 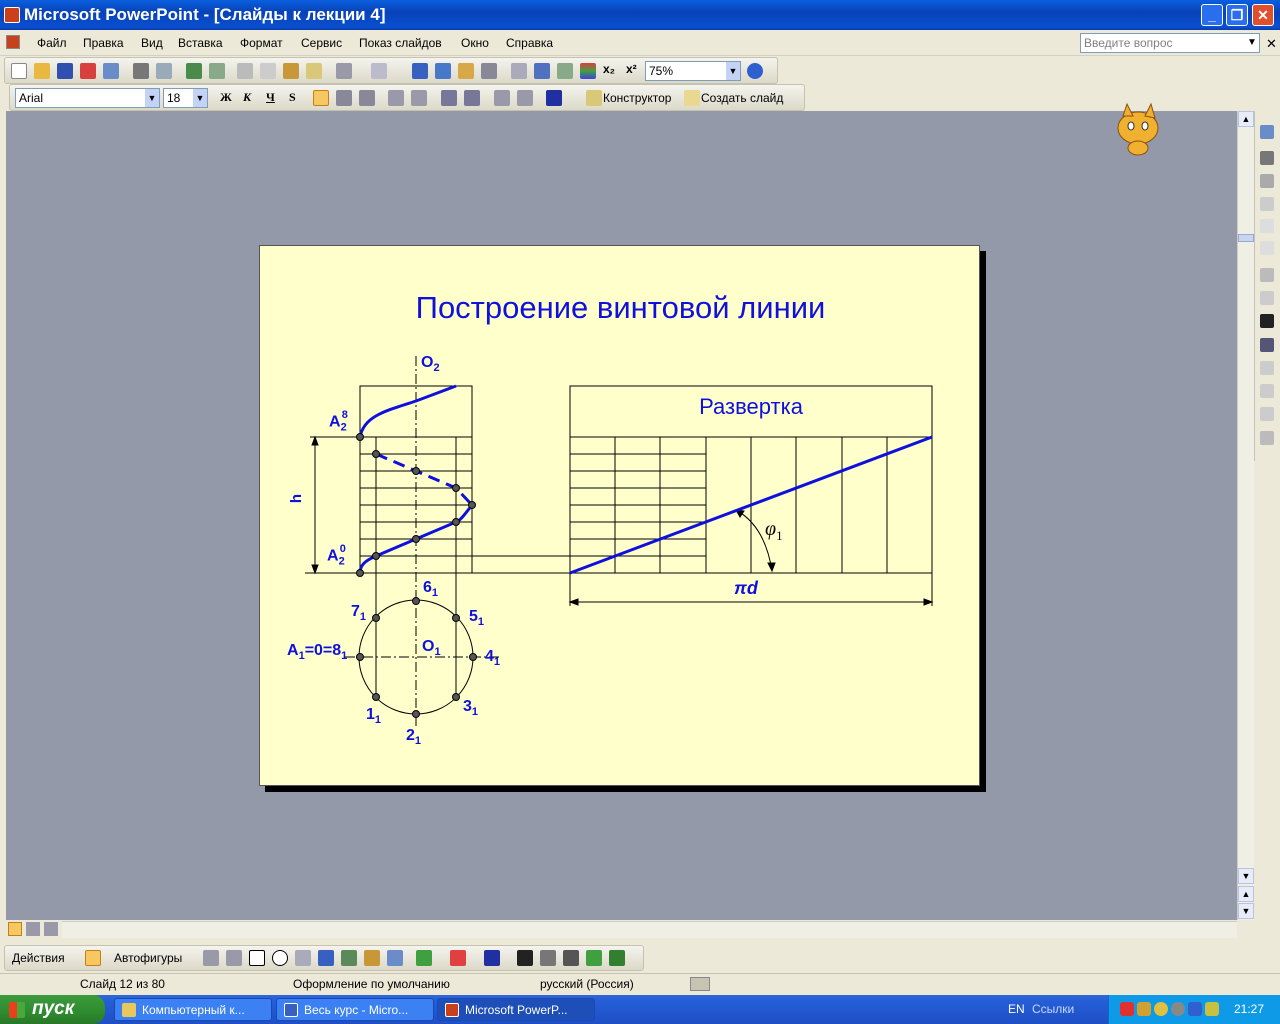 What do you see at coordinates (1267, 248) in the screenshot?
I see `less-brightness-icon` at bounding box center [1267, 248].